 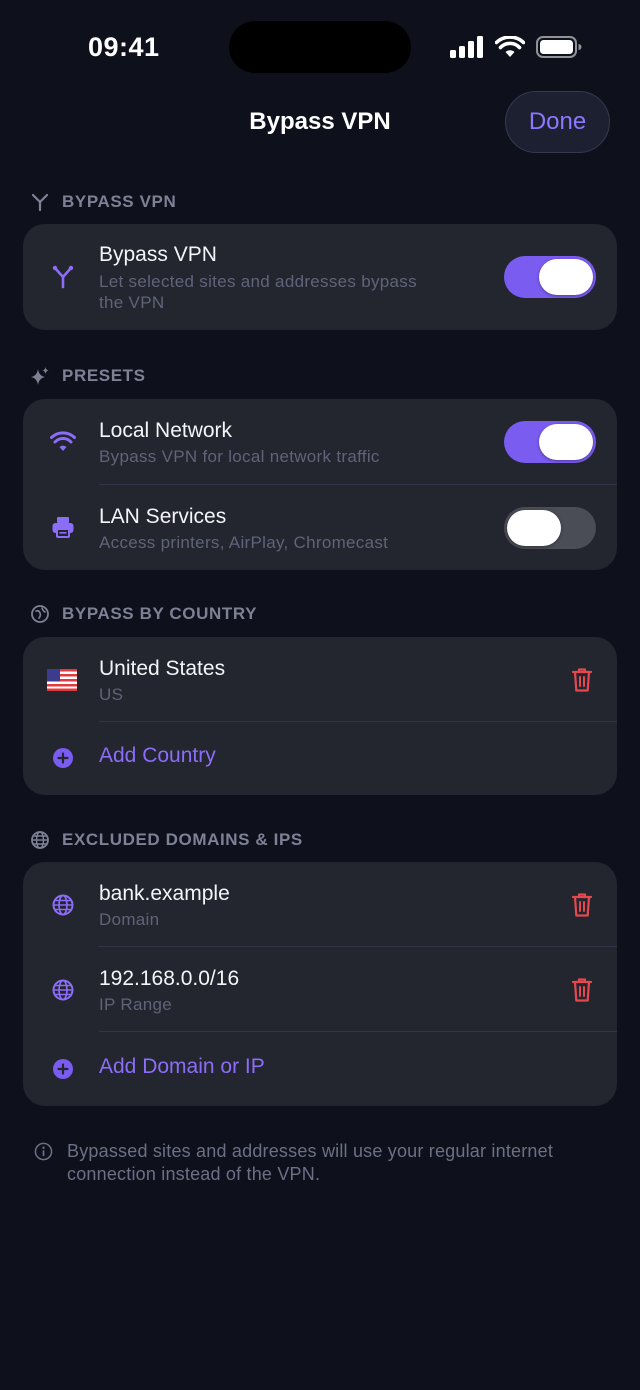 What do you see at coordinates (559, 47) in the screenshot?
I see `battery-icon` at bounding box center [559, 47].